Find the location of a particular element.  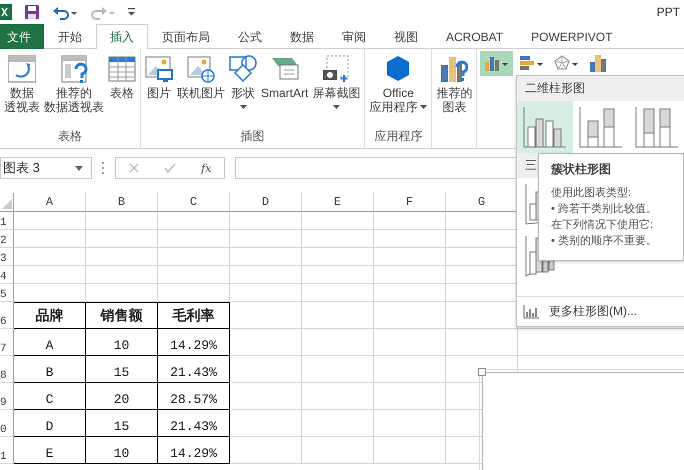

tooltip-text: 在下列情况下使用它: is located at coordinates (602, 225).